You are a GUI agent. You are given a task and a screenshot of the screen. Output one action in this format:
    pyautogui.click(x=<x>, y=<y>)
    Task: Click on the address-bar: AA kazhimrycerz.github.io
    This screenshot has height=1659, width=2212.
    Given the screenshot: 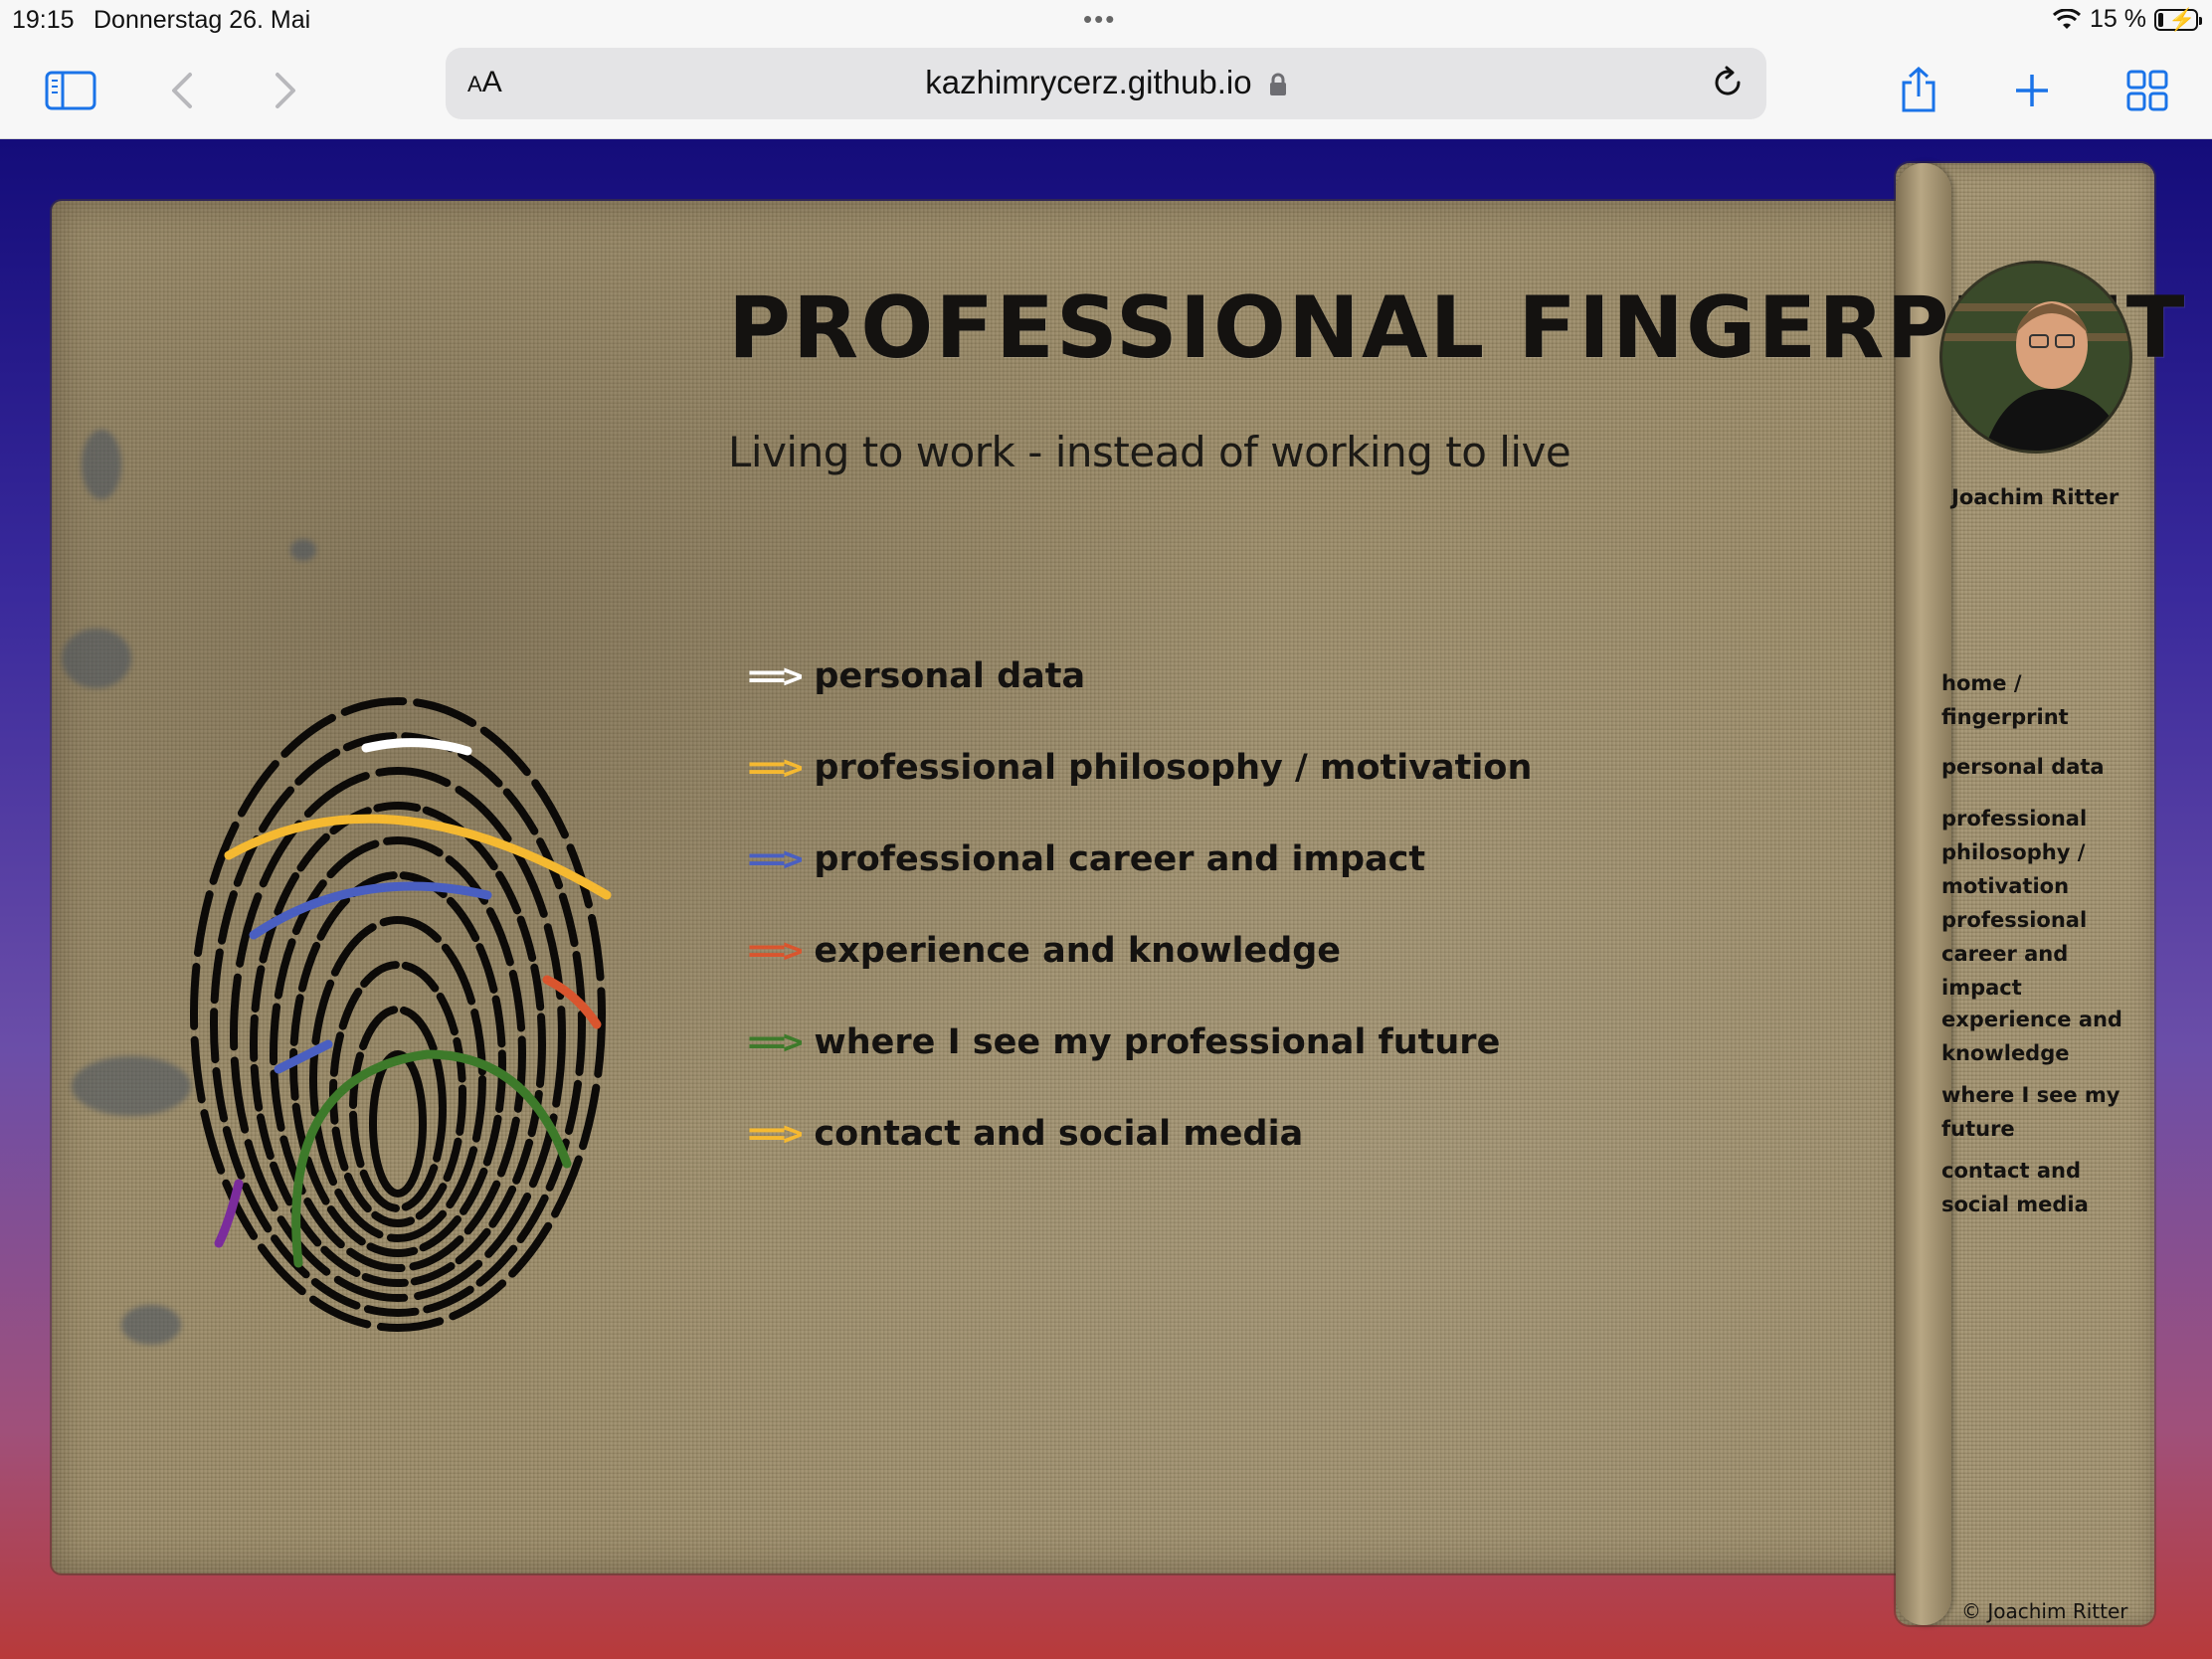 What is the action you would take?
    pyautogui.click(x=1106, y=83)
    